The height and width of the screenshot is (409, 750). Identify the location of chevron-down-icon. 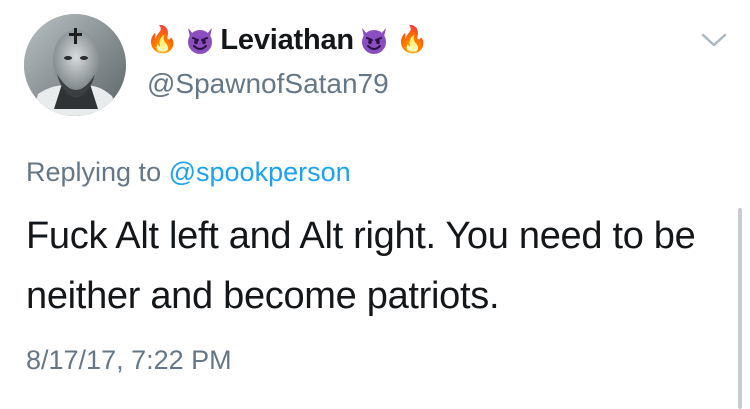
(714, 40).